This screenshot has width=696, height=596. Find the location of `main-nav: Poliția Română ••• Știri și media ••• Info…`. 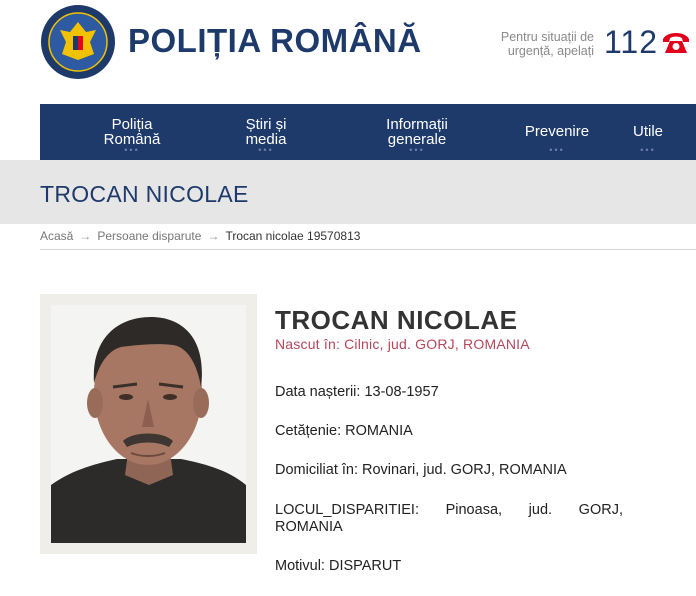

main-nav: Poliția Română ••• Știri și media ••• Info… is located at coordinates (368, 132).